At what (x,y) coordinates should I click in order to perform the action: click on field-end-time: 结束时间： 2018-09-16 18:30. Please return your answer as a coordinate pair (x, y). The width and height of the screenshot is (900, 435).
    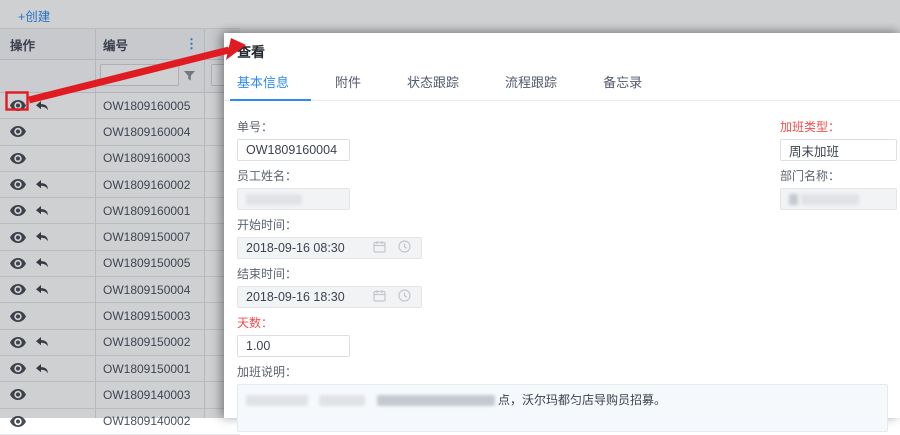
    Looking at the image, I should click on (562, 286).